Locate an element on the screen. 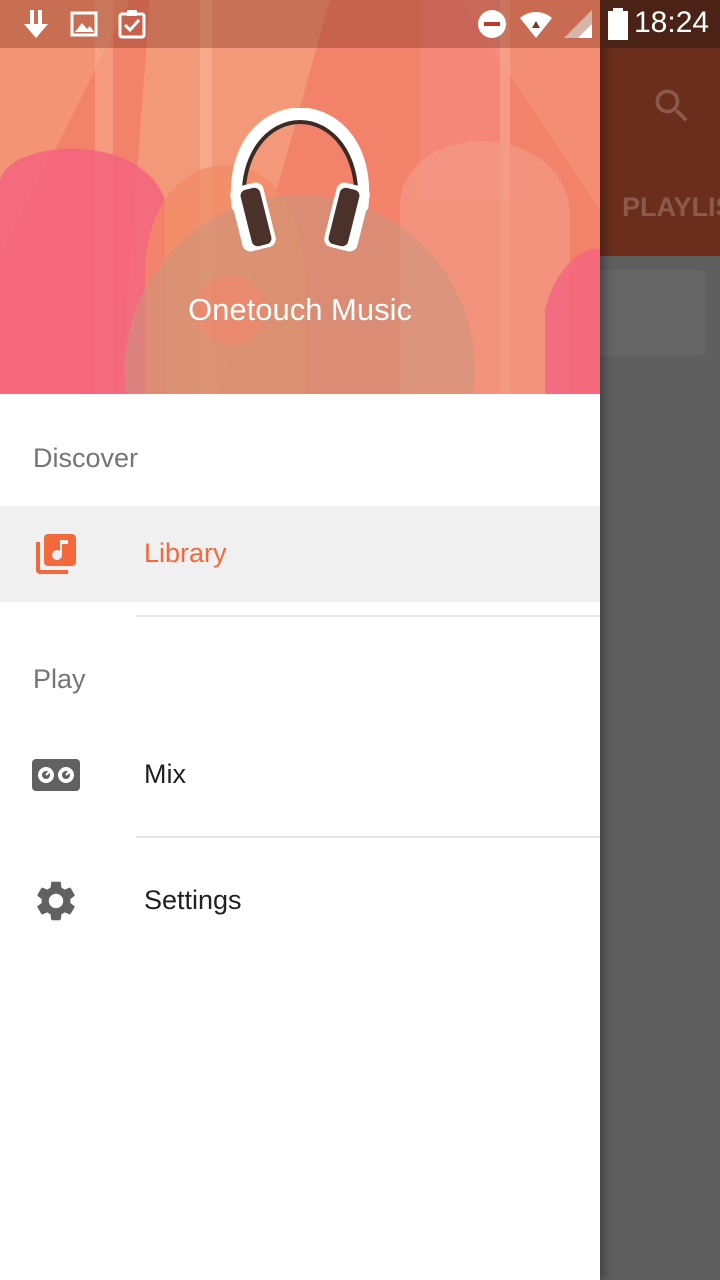 This screenshot has width=720, height=1280. battery-icon is located at coordinates (618, 24).